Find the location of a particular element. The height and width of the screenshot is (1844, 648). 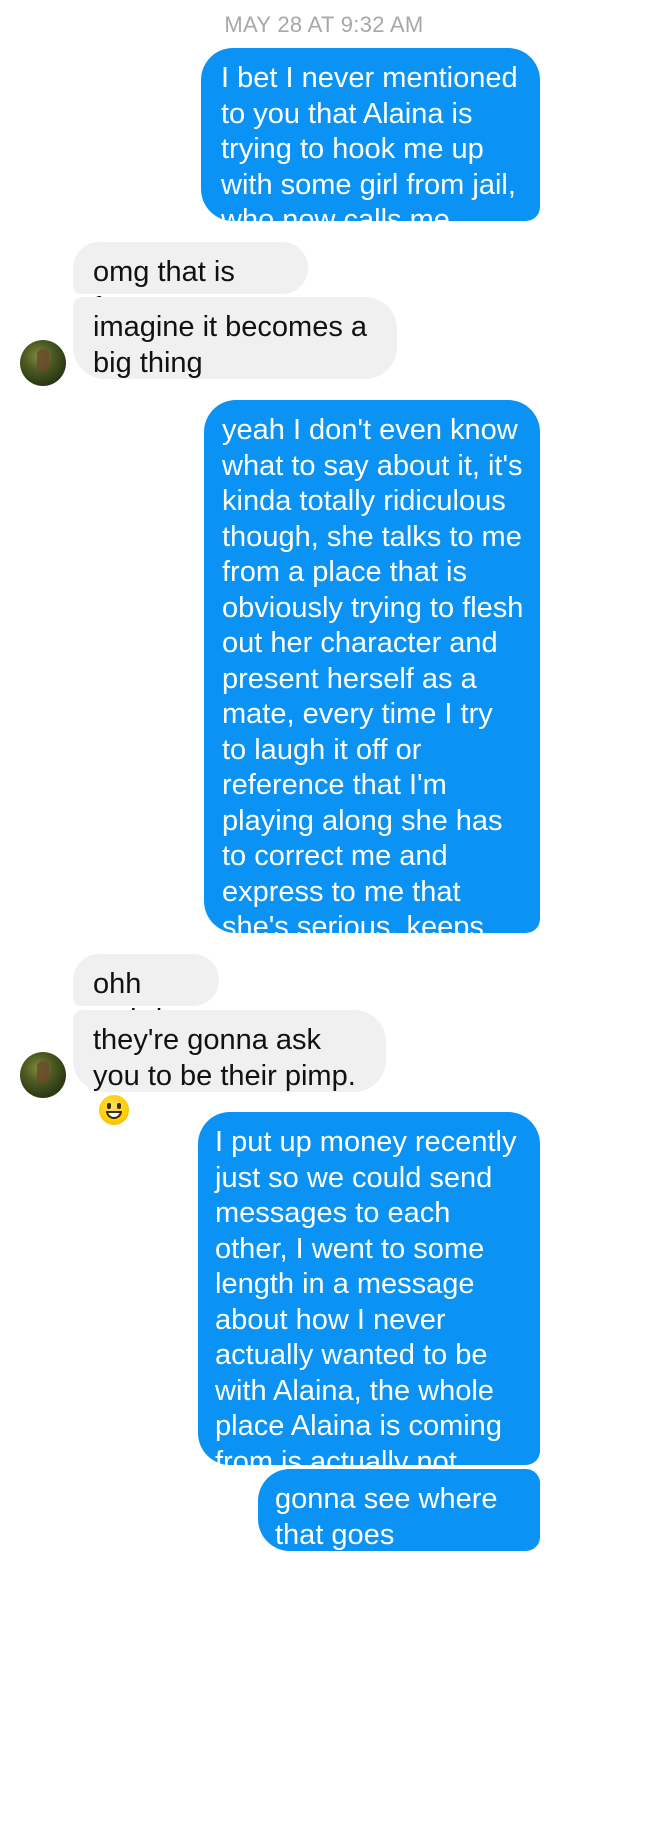

incoming-message-bubble: omg that is funny is located at coordinates (190, 283).